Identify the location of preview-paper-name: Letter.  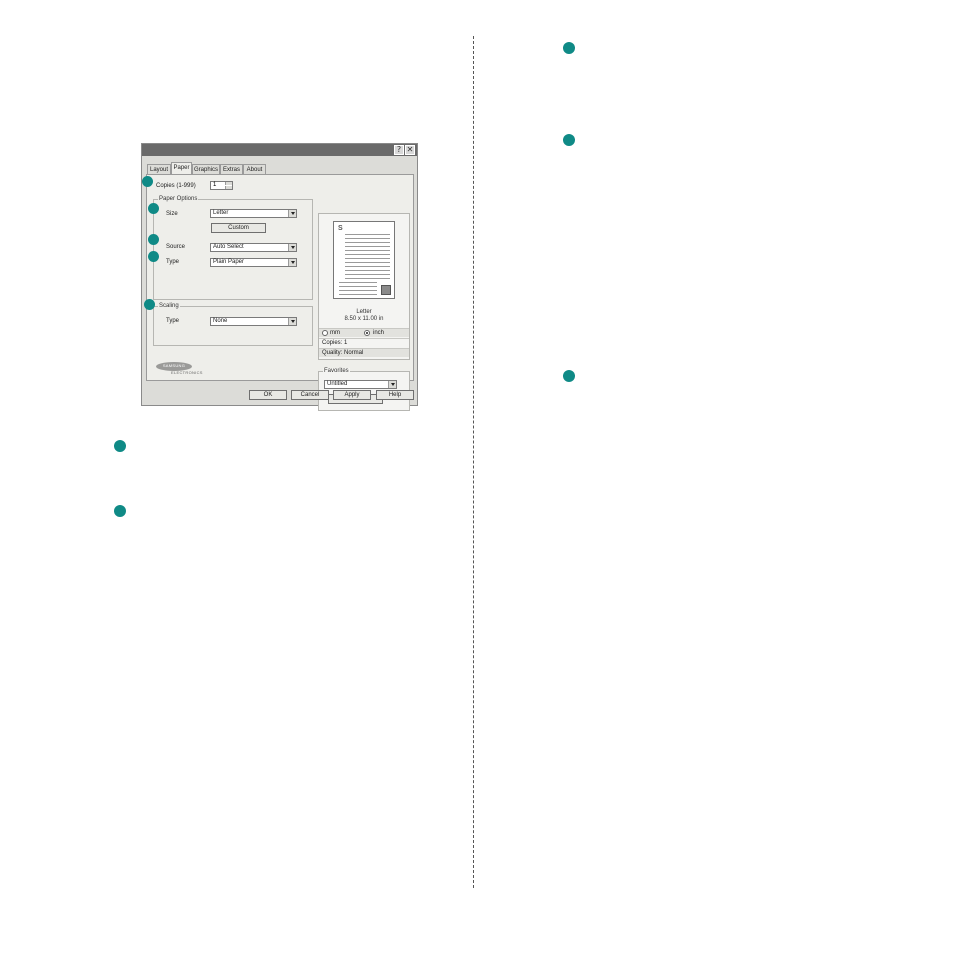
(364, 312).